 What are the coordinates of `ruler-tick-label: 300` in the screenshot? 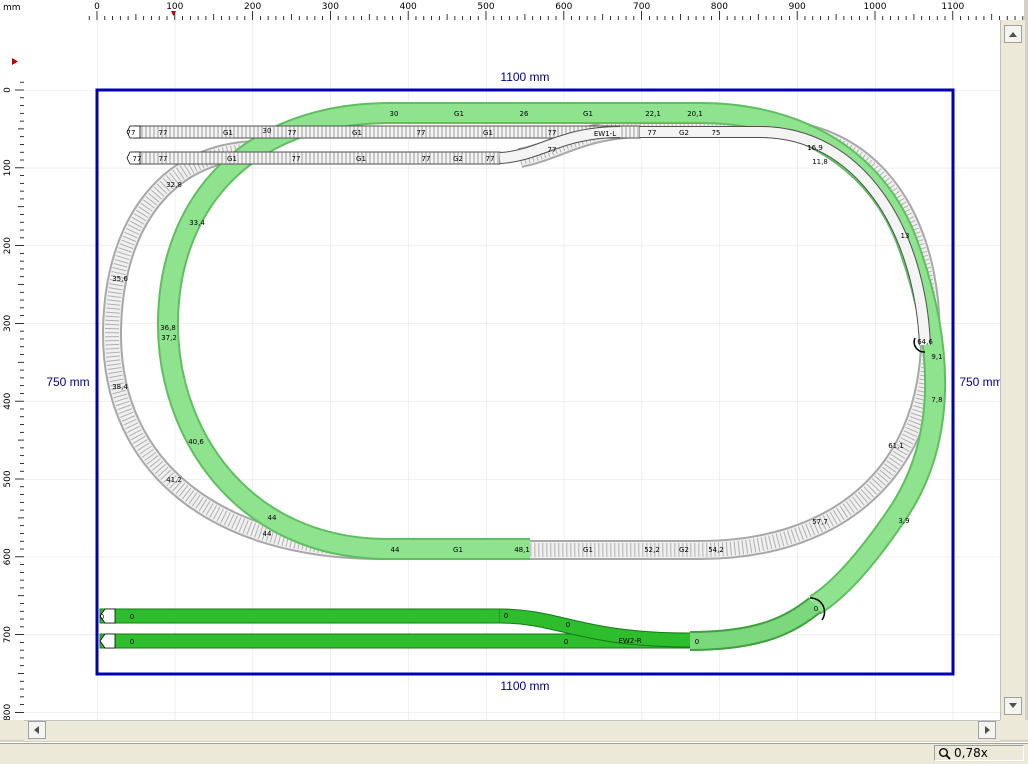 It's located at (8, 323).